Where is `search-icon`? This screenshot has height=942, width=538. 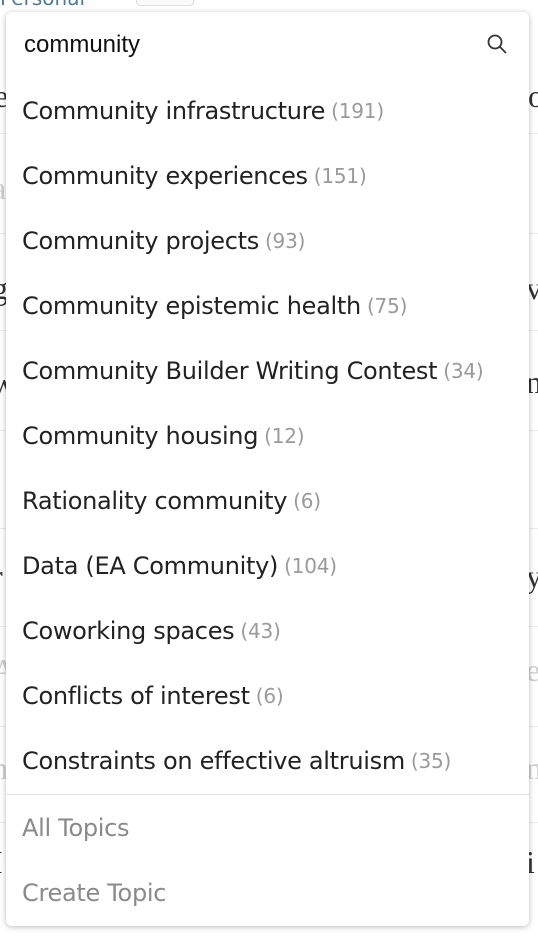
search-icon is located at coordinates (497, 44).